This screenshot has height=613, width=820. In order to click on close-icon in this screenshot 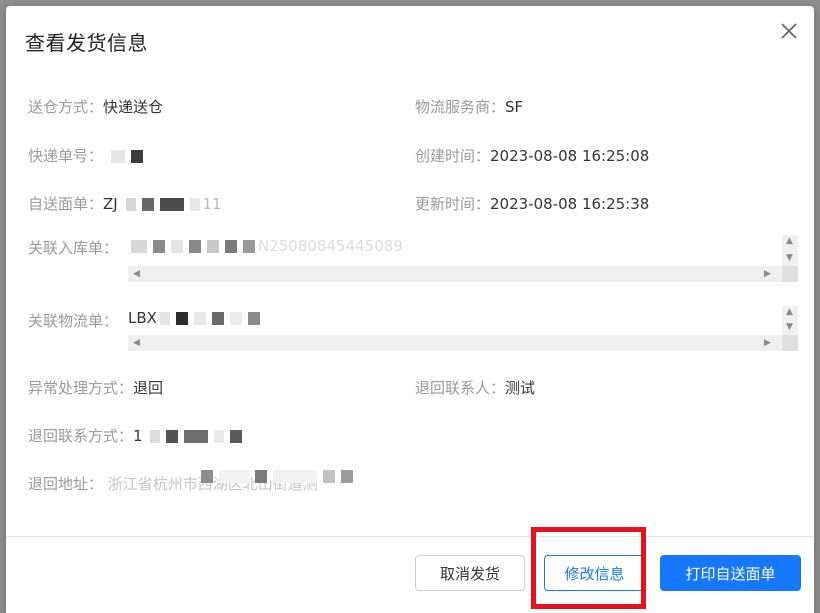, I will do `click(789, 31)`.